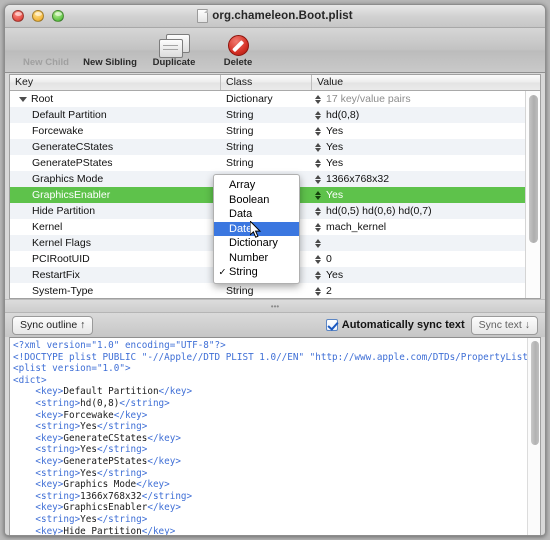 The width and height of the screenshot is (550, 540). Describe the element at coordinates (266, 99) in the screenshot. I see `row-class-cell: Dictionary` at that location.